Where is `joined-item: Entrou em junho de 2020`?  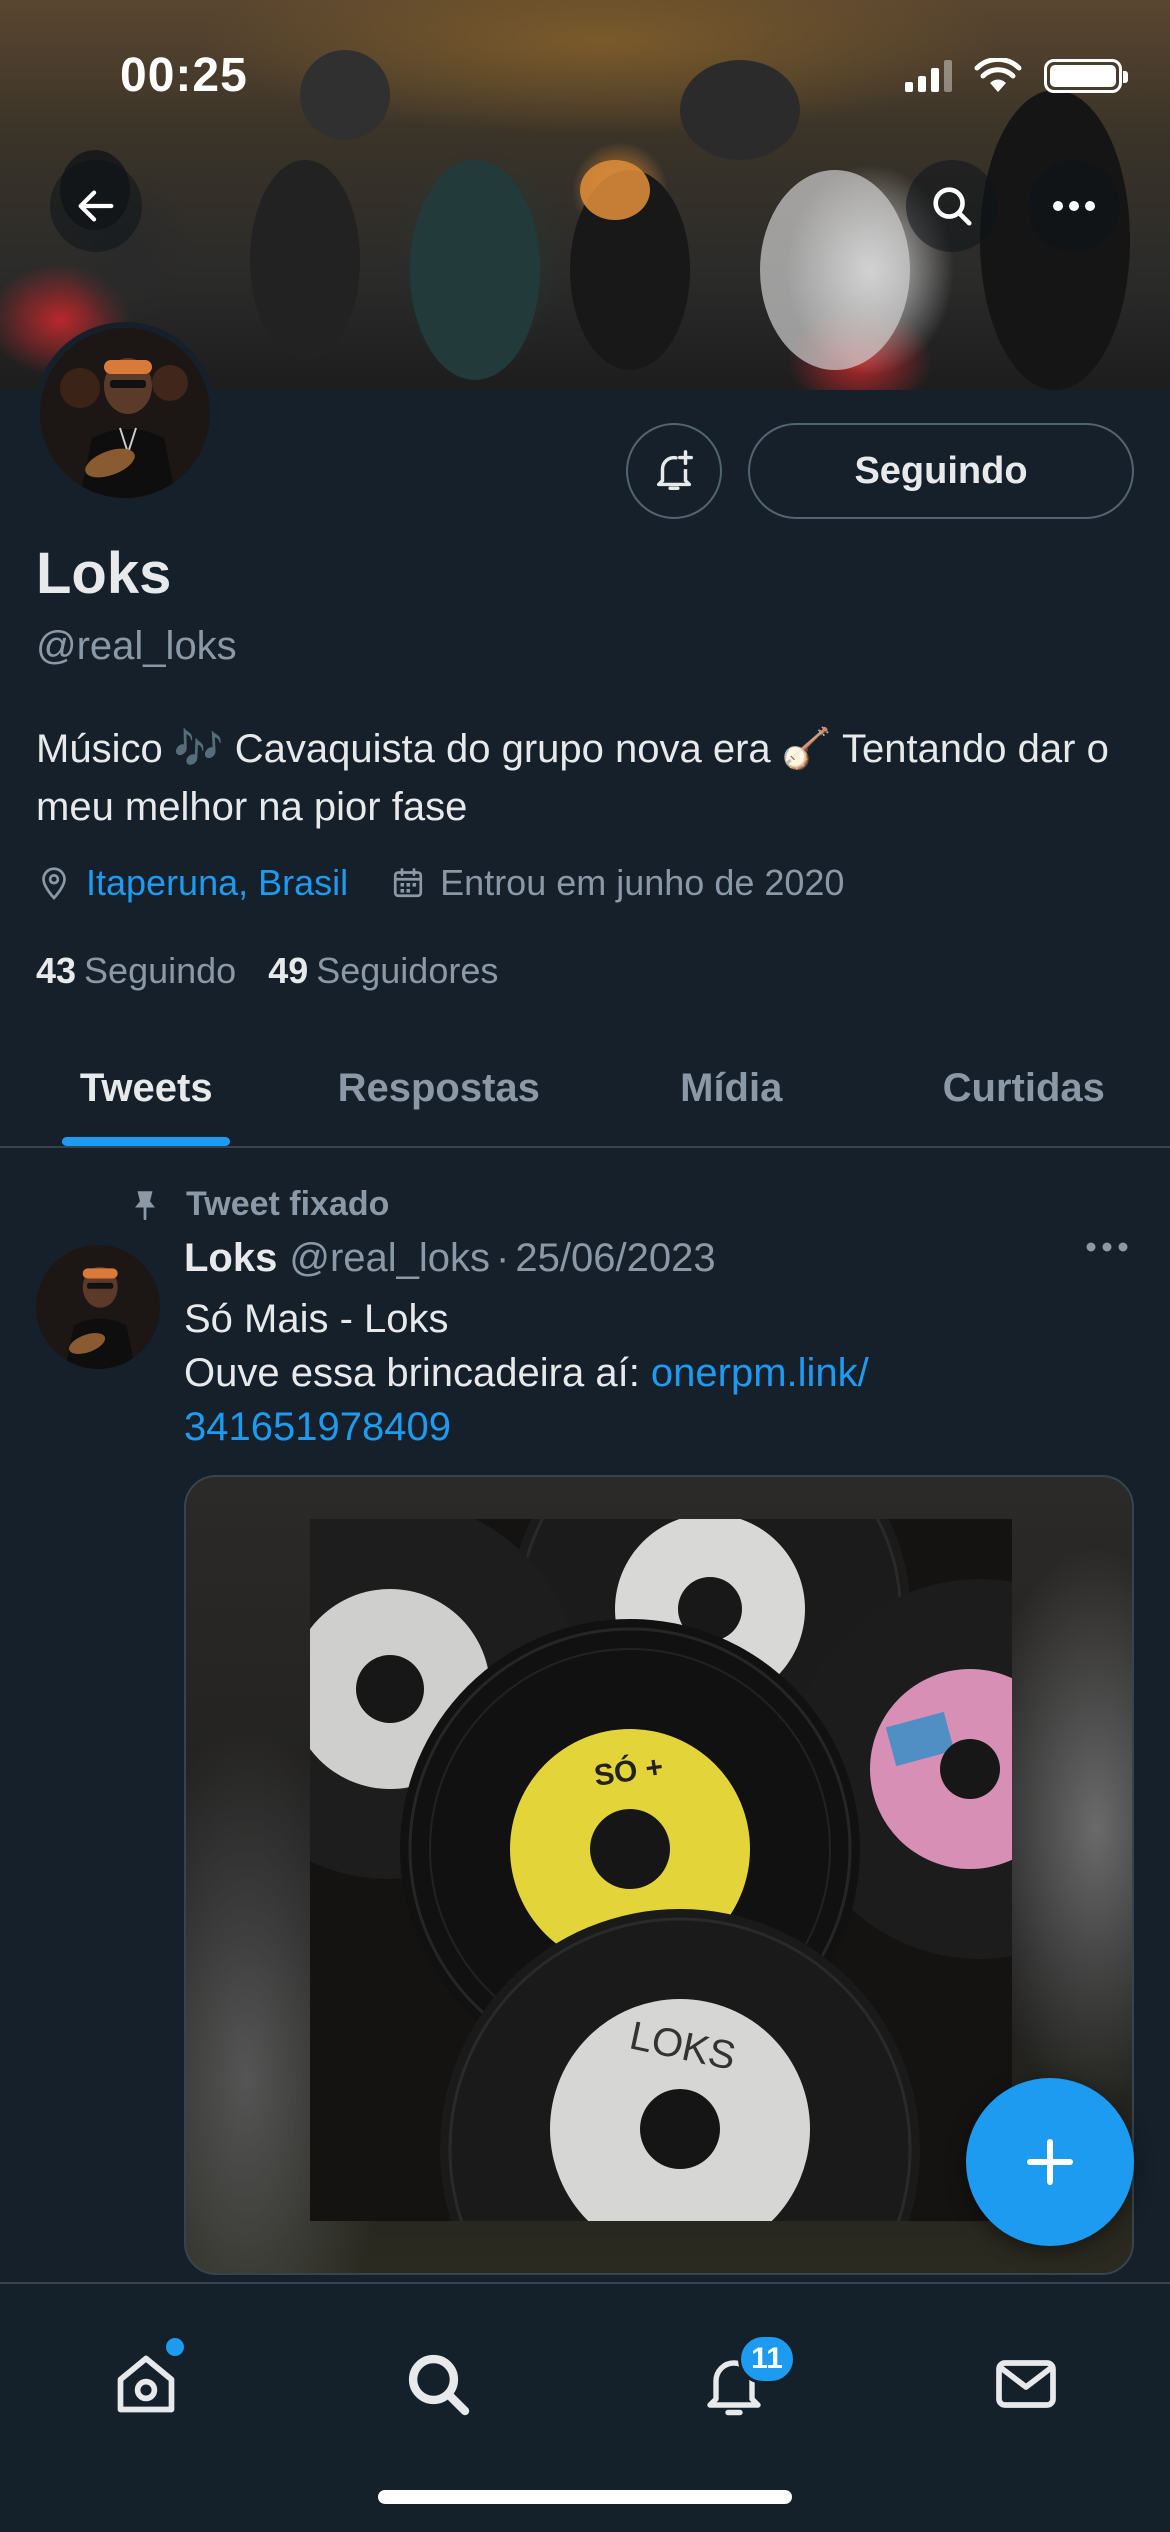 joined-item: Entrou em junho de 2020 is located at coordinates (617, 883).